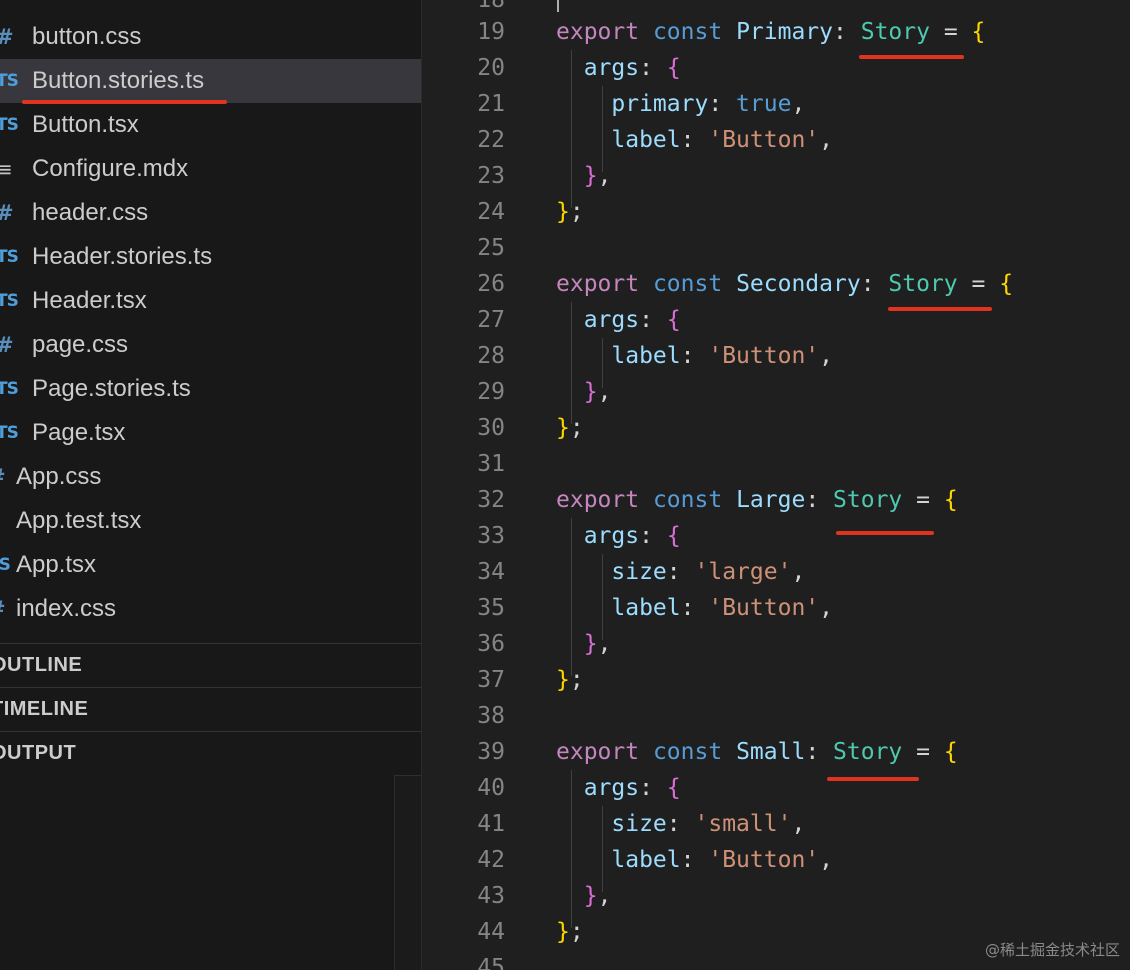  Describe the element at coordinates (491, 608) in the screenshot. I see `line-number: 35` at that location.